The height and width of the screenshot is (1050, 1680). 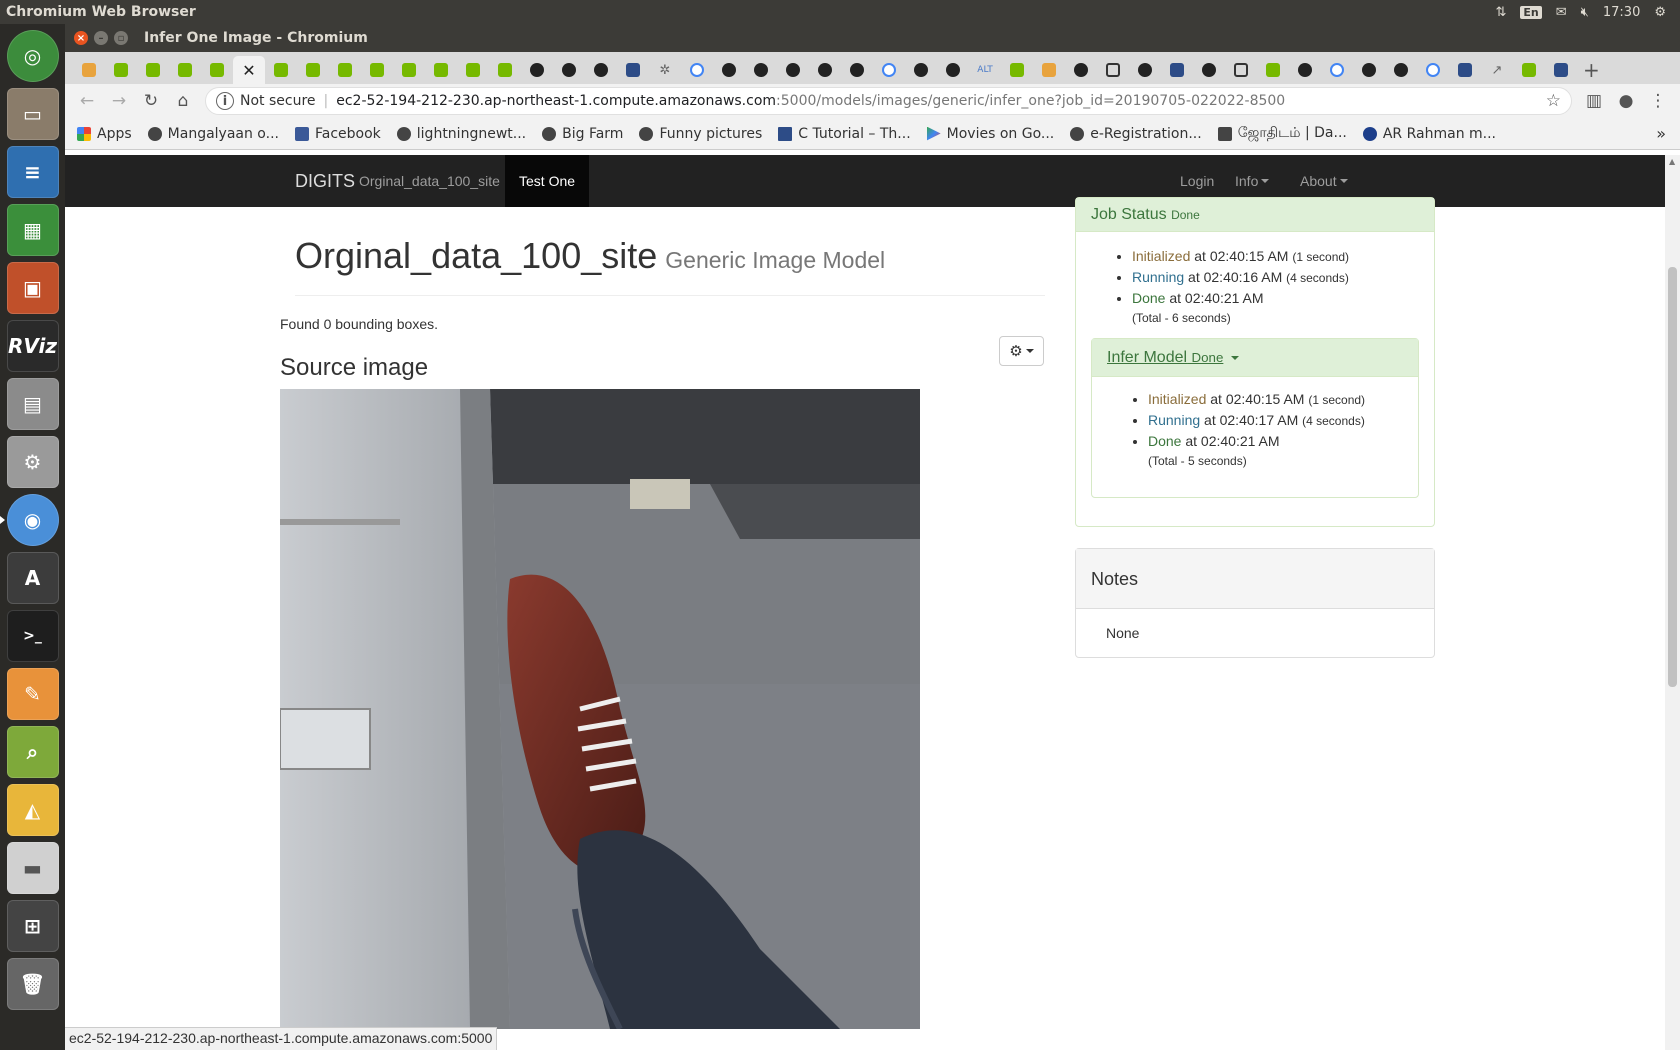 What do you see at coordinates (1672, 161) in the screenshot?
I see `scroll-up-icon: ▲` at bounding box center [1672, 161].